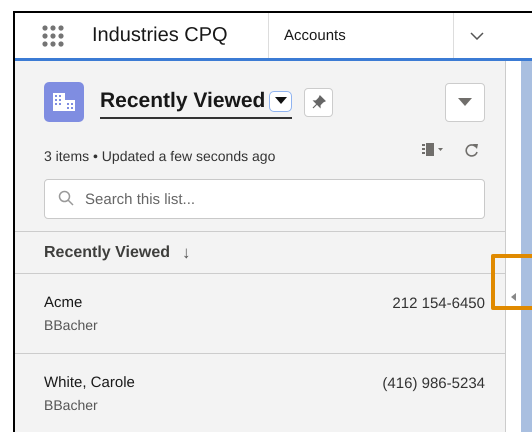 Image resolution: width=532 pixels, height=432 pixels. I want to click on app-launcher-icon, so click(53, 35).